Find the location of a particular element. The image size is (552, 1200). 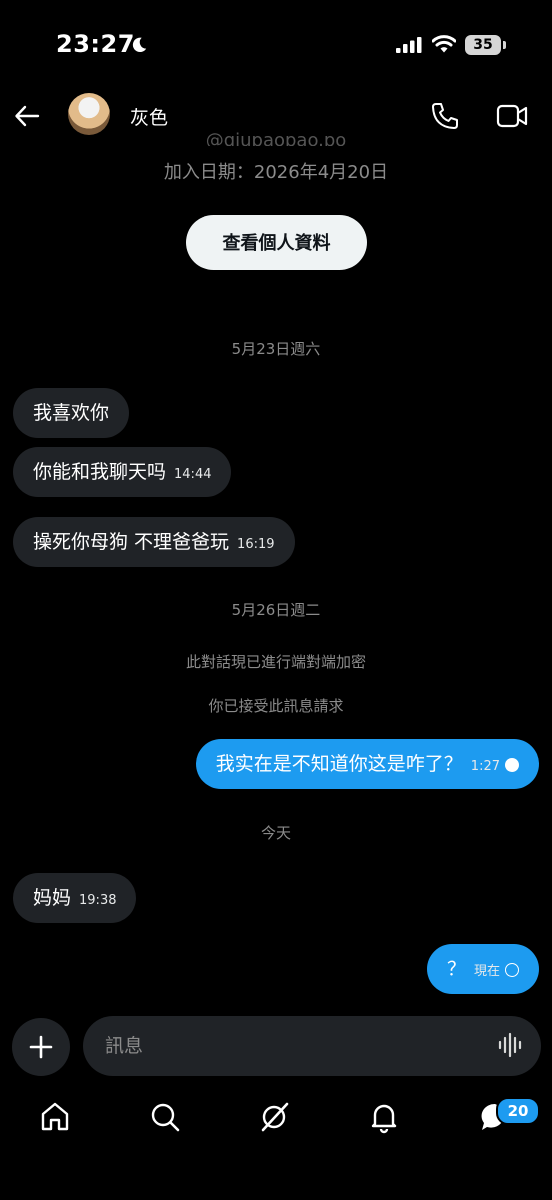

message-outgoing: 我实在是不知道你这是咋了？ 1:27 is located at coordinates (367, 764).